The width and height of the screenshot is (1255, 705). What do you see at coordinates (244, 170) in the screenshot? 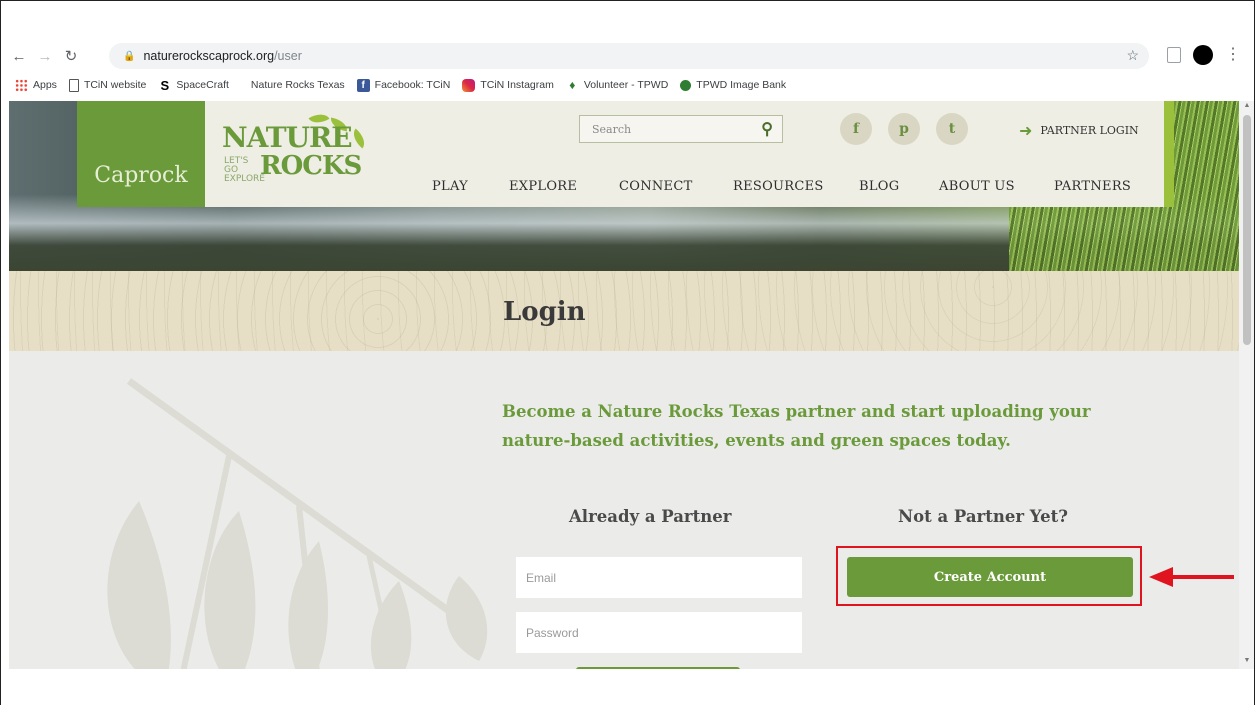
I see `logo-line-2: LET'S GO EXPLORE` at bounding box center [244, 170].